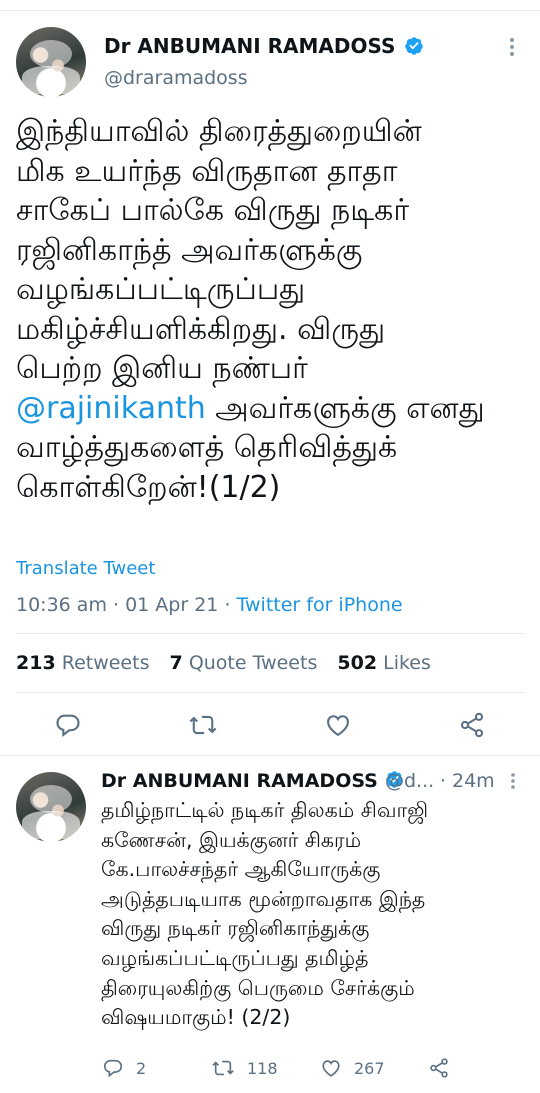 The width and height of the screenshot is (540, 1093). I want to click on reply-button: 2, so click(124, 1068).